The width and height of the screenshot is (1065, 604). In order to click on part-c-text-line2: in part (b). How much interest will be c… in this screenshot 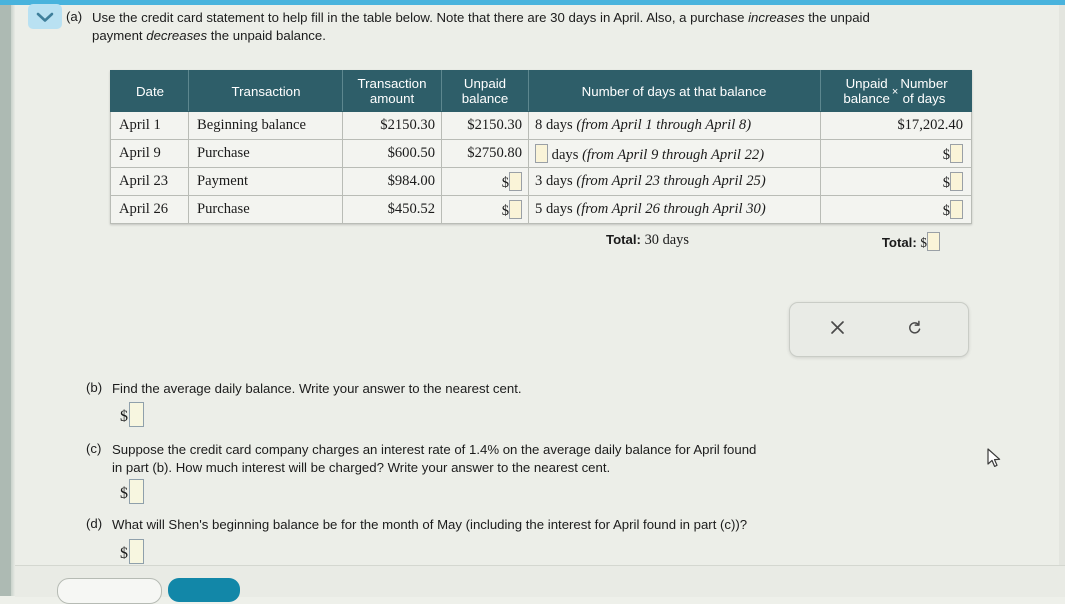, I will do `click(361, 467)`.